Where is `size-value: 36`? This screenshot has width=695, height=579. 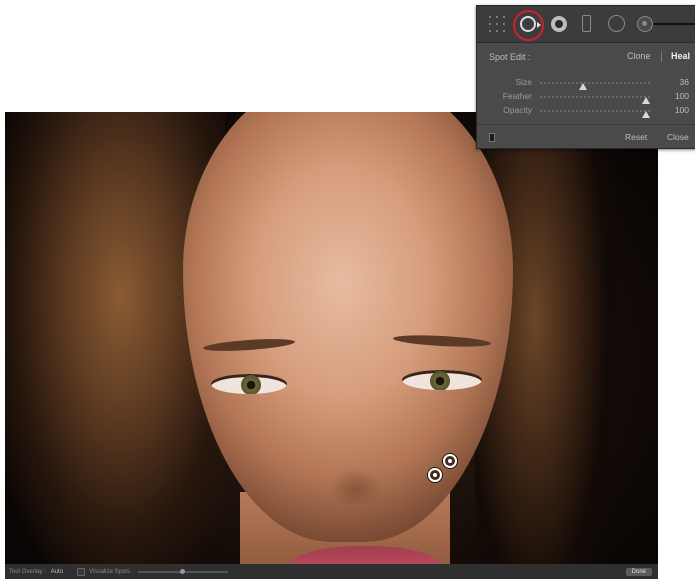 size-value: 36 is located at coordinates (684, 82).